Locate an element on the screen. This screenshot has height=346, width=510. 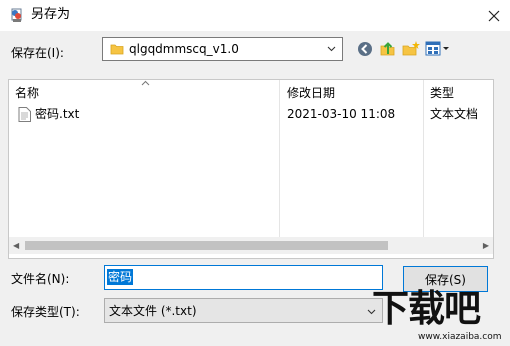
close-button is located at coordinates (494, 15).